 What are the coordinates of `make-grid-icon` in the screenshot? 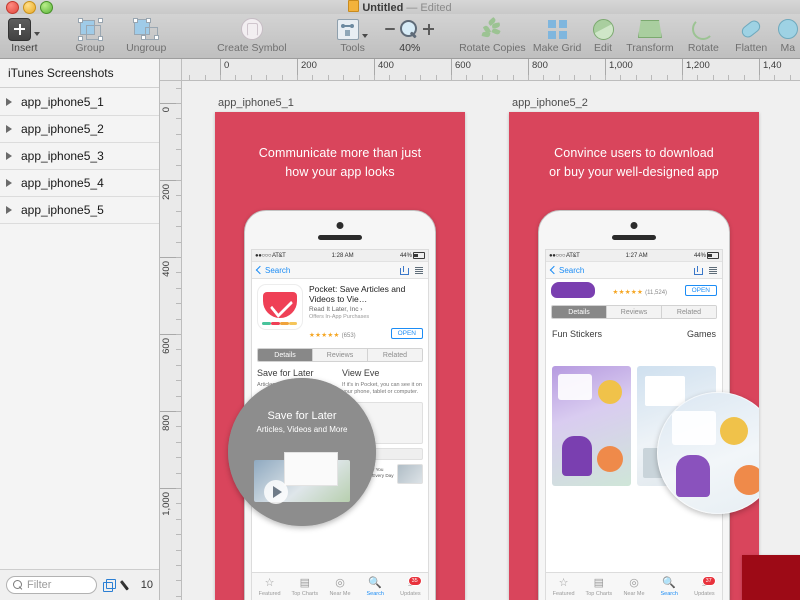 It's located at (557, 29).